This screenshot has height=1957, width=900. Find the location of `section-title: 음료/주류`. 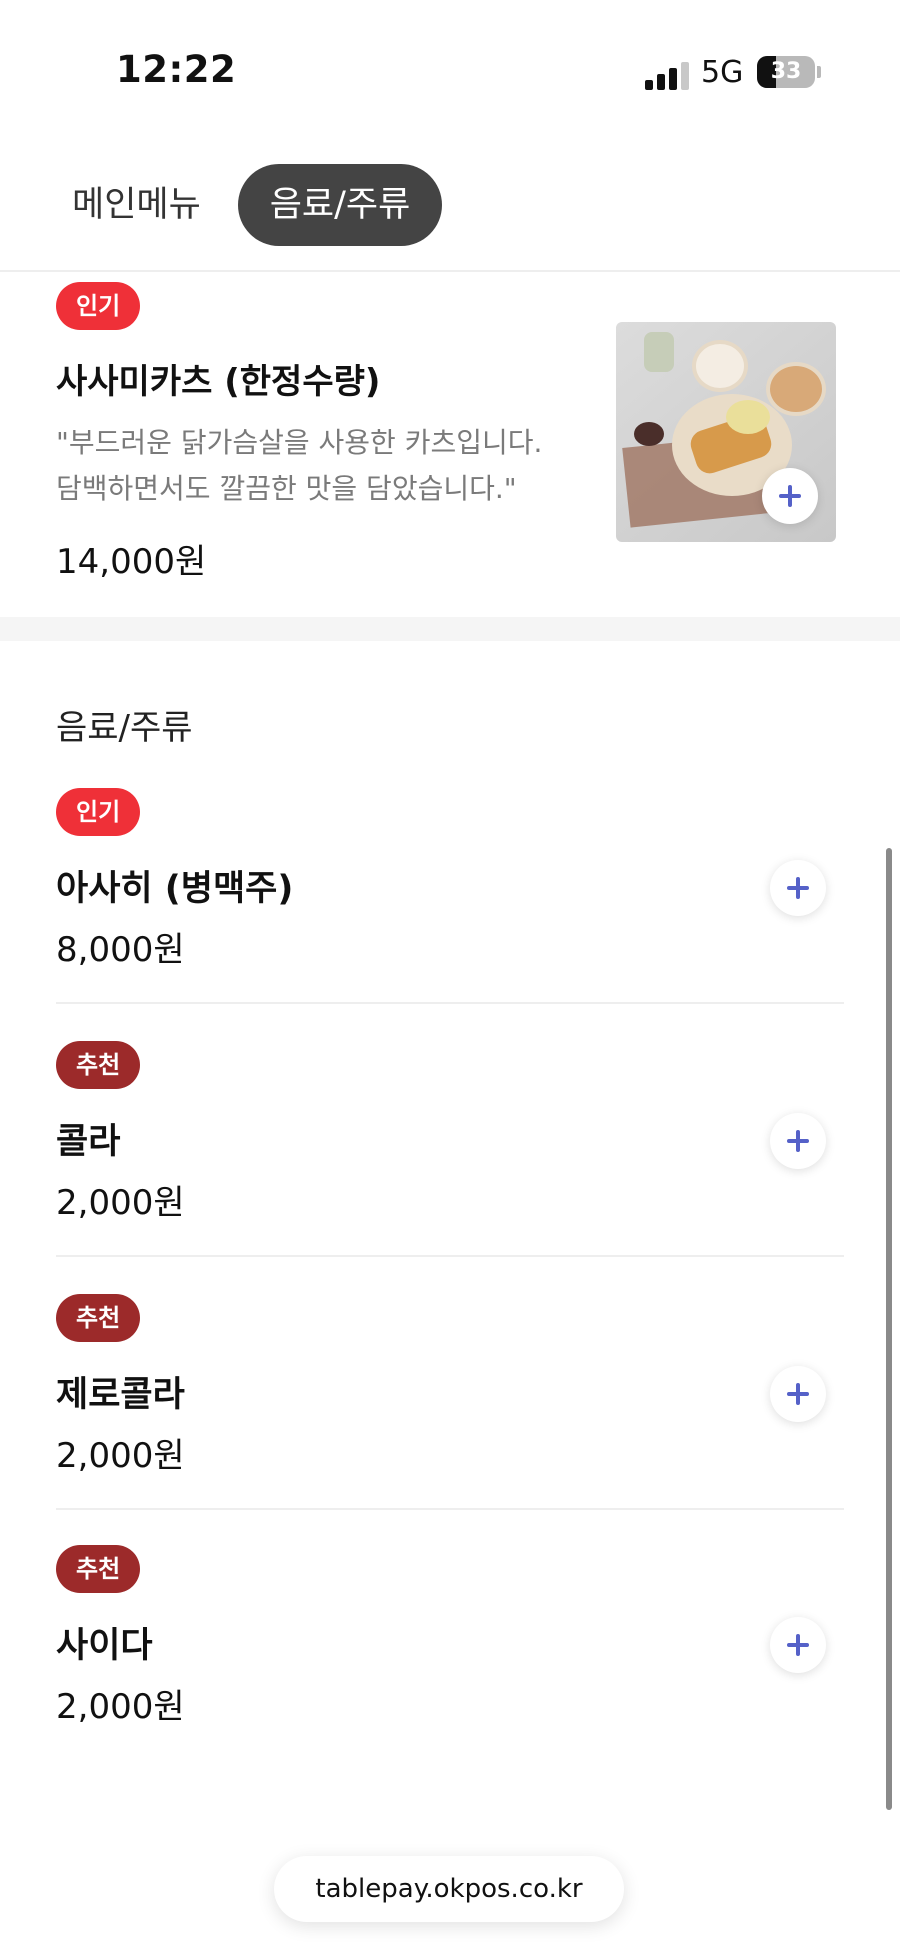

section-title: 음료/주류 is located at coordinates (124, 728).